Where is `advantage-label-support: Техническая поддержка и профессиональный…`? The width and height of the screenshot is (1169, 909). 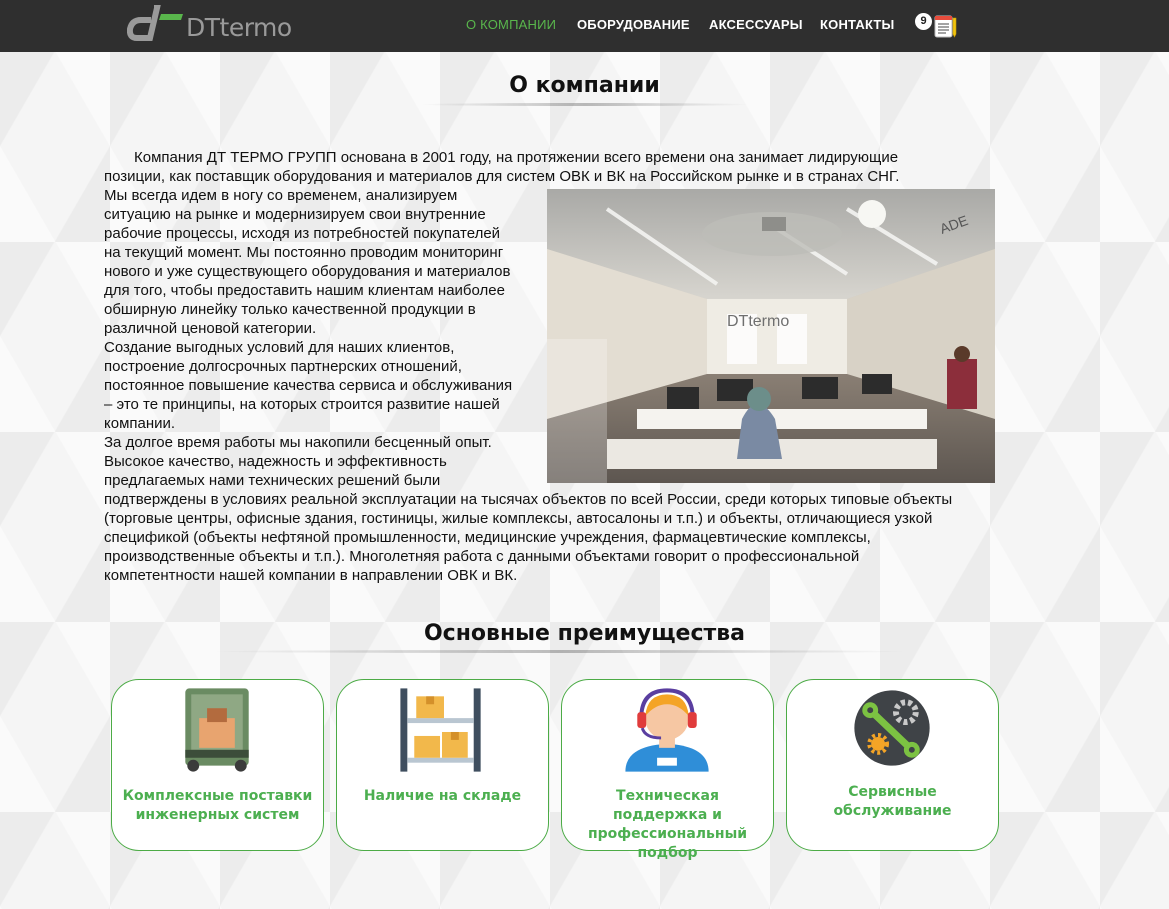
advantage-label-support: Техническая поддержка и профессиональный… is located at coordinates (667, 824).